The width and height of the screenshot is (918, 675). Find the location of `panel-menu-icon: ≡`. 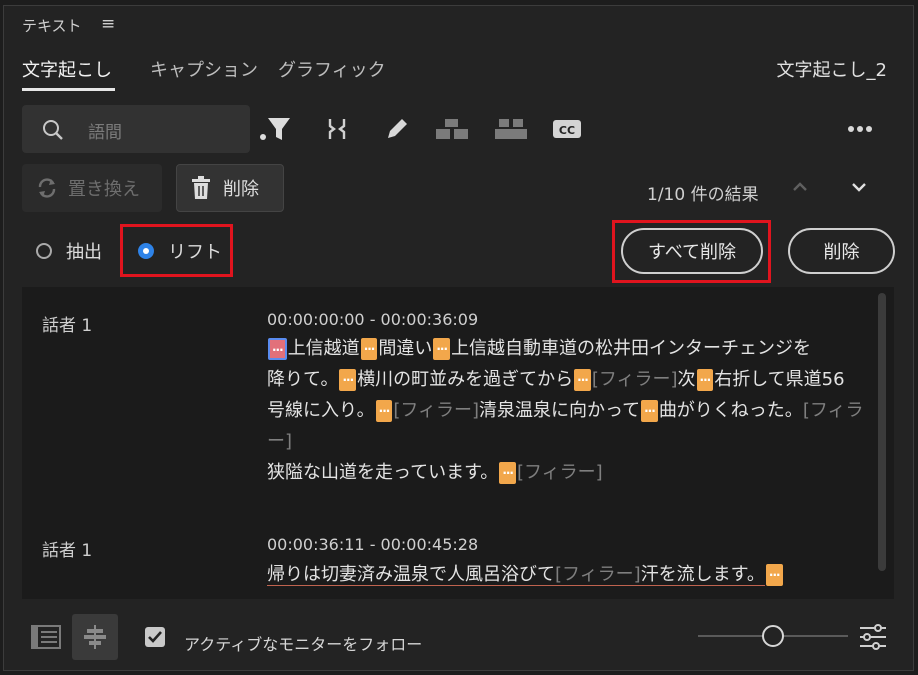

panel-menu-icon: ≡ is located at coordinates (108, 24).